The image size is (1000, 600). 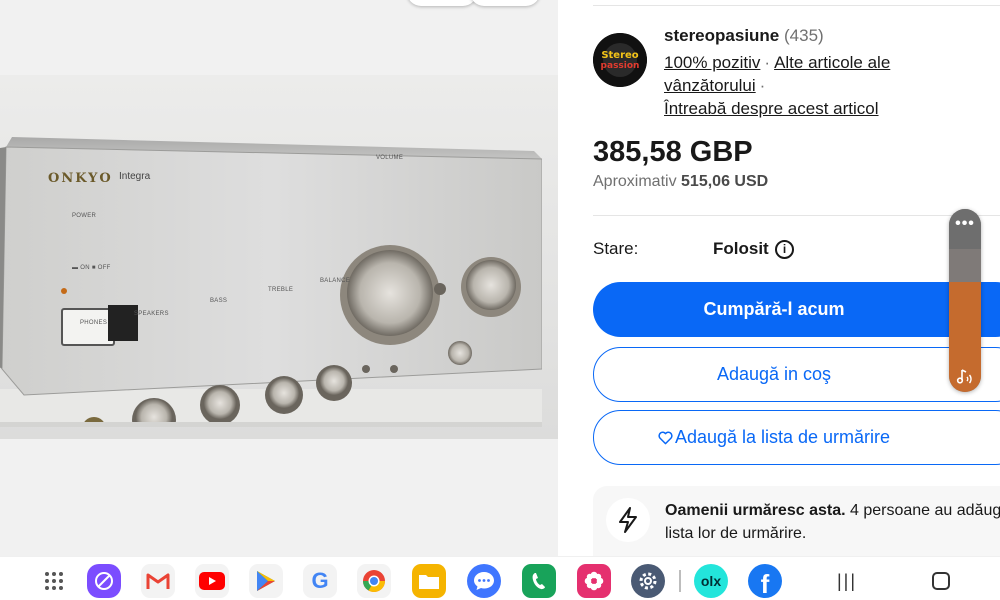 What do you see at coordinates (771, 108) in the screenshot?
I see `ask-seller-link: Întreabă despre acest articol` at bounding box center [771, 108].